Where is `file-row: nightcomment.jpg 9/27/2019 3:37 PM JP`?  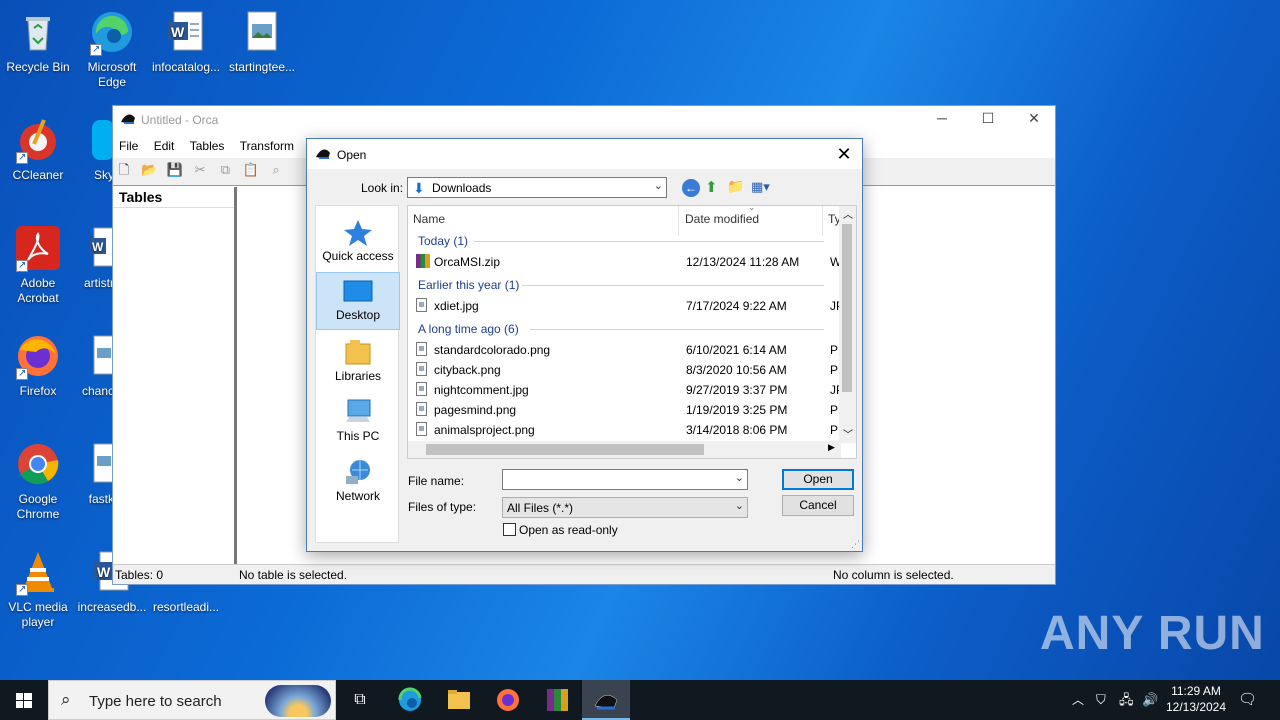 file-row: nightcomment.jpg 9/27/2019 3:37 PM JP is located at coordinates (629, 390).